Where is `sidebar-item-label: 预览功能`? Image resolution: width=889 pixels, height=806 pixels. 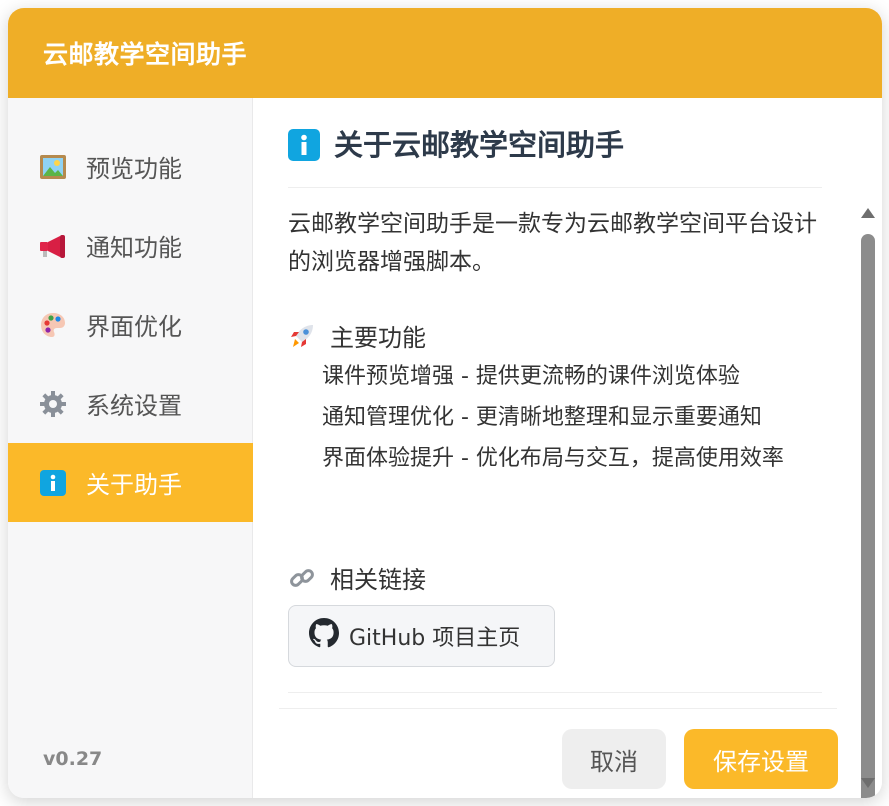
sidebar-item-label: 预览功能 is located at coordinates (134, 169).